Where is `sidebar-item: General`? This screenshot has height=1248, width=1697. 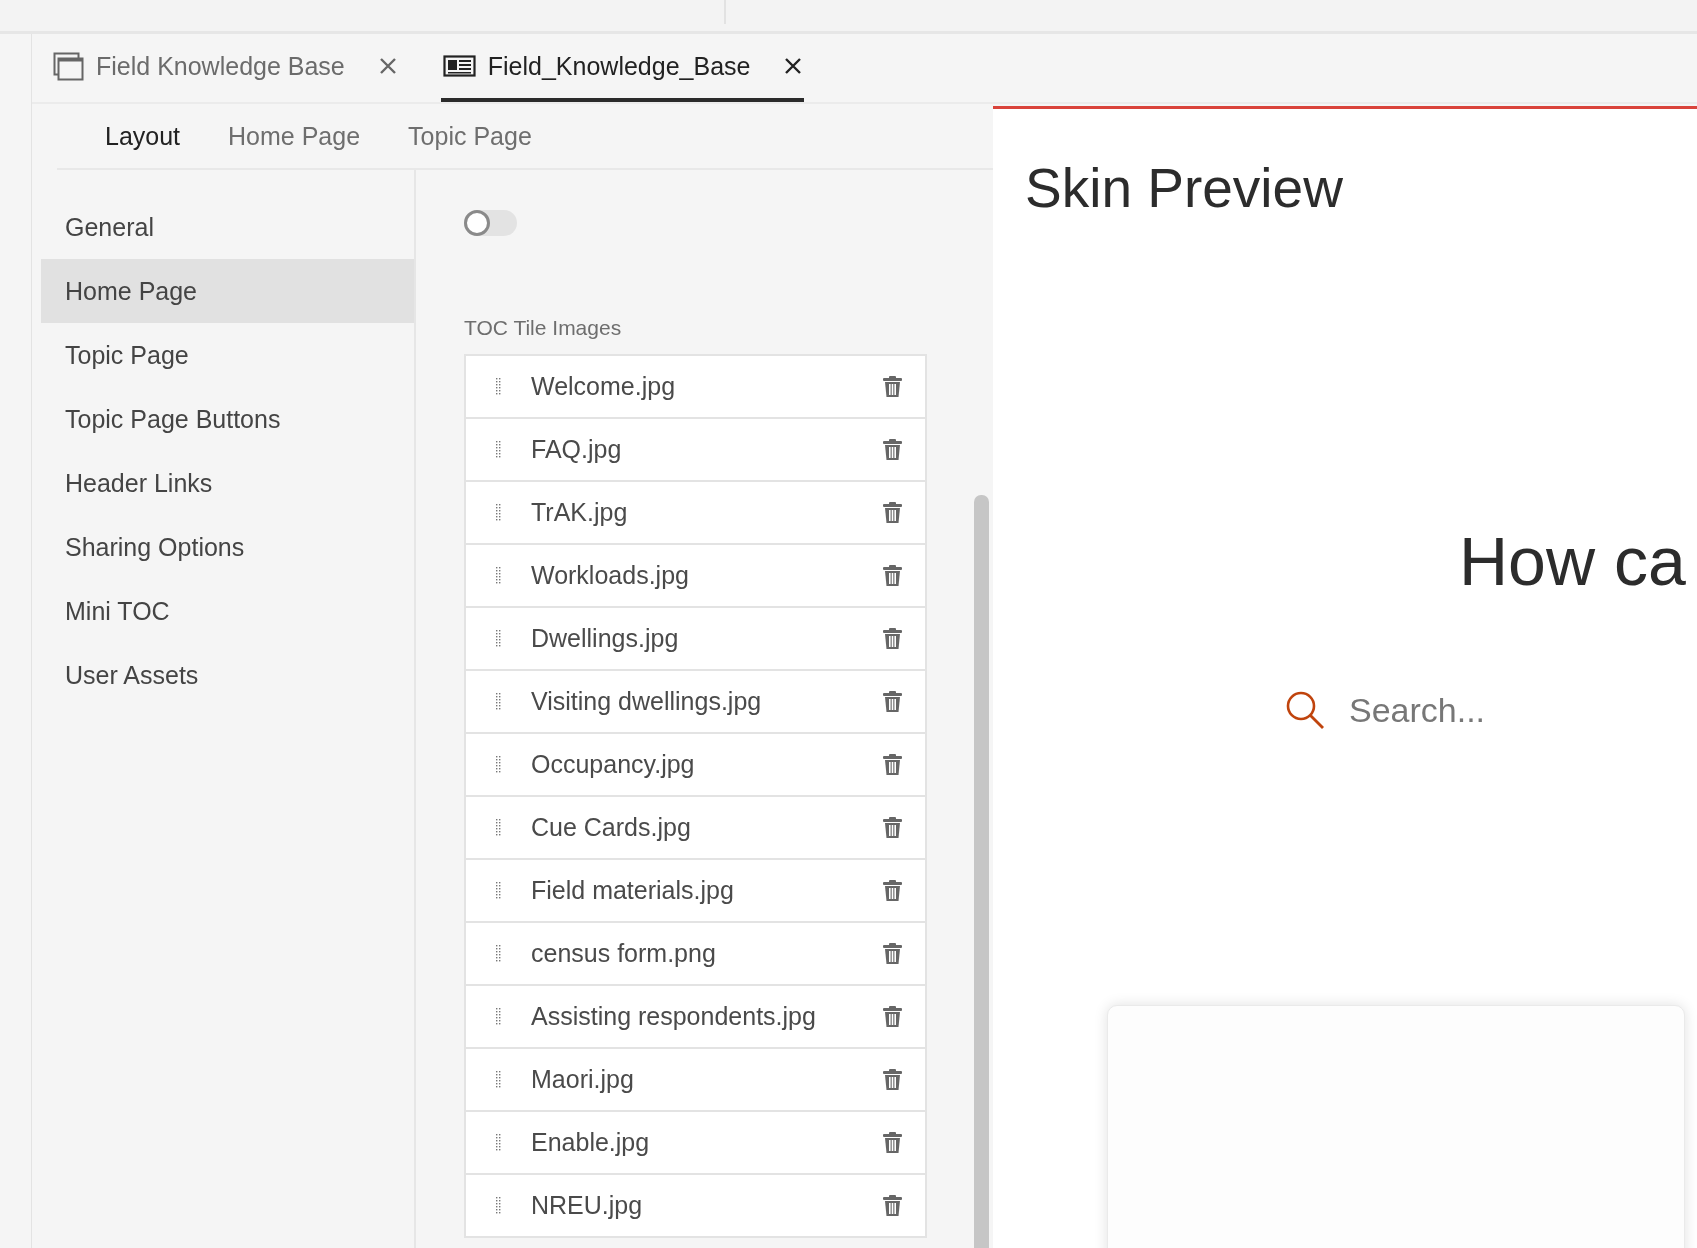
sidebar-item: General is located at coordinates (227, 227).